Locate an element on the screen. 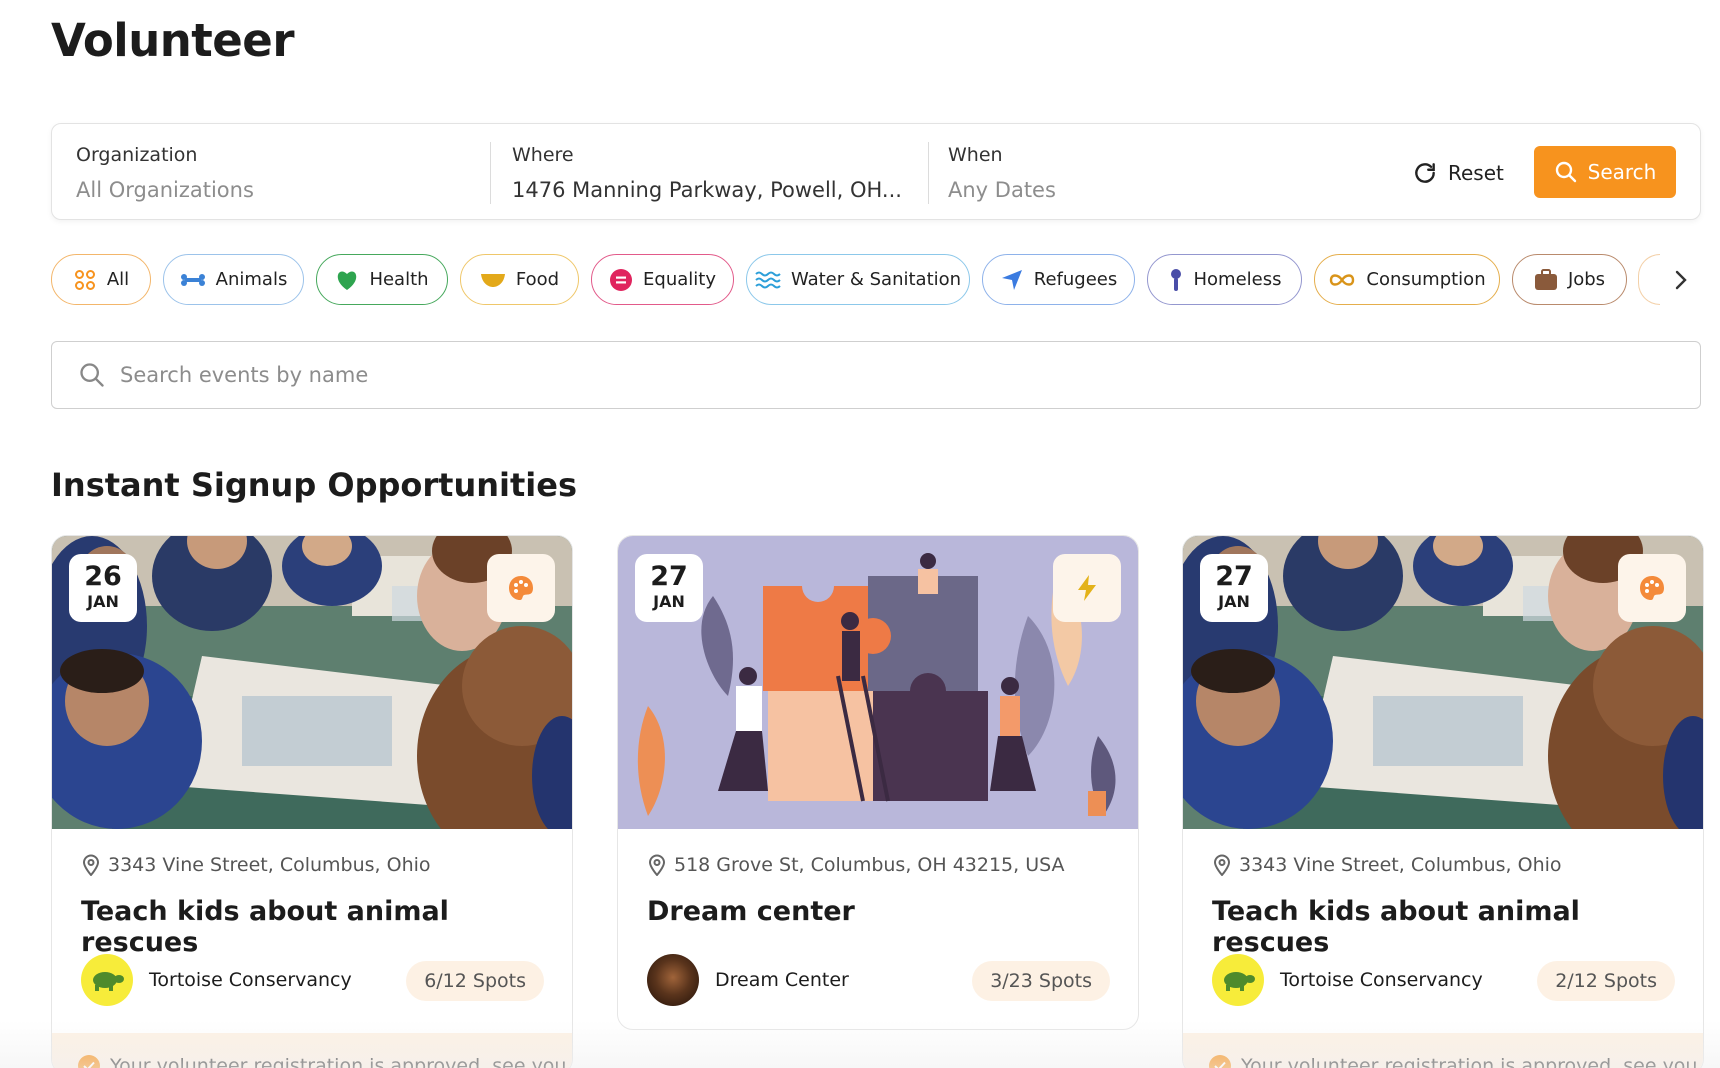 Image resolution: width=1720 pixels, height=1068 pixels. page-title: Volunteer is located at coordinates (173, 40).